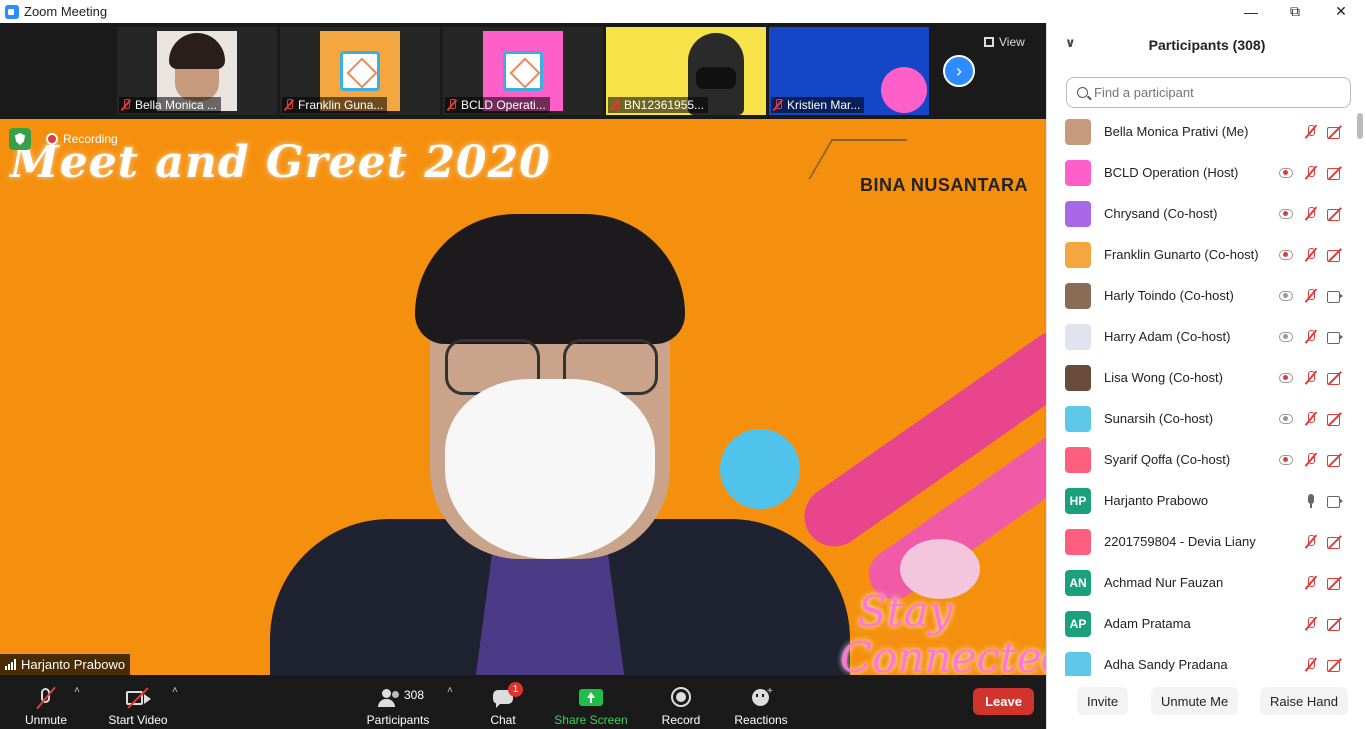  I want to click on view-label: View, so click(1012, 42).